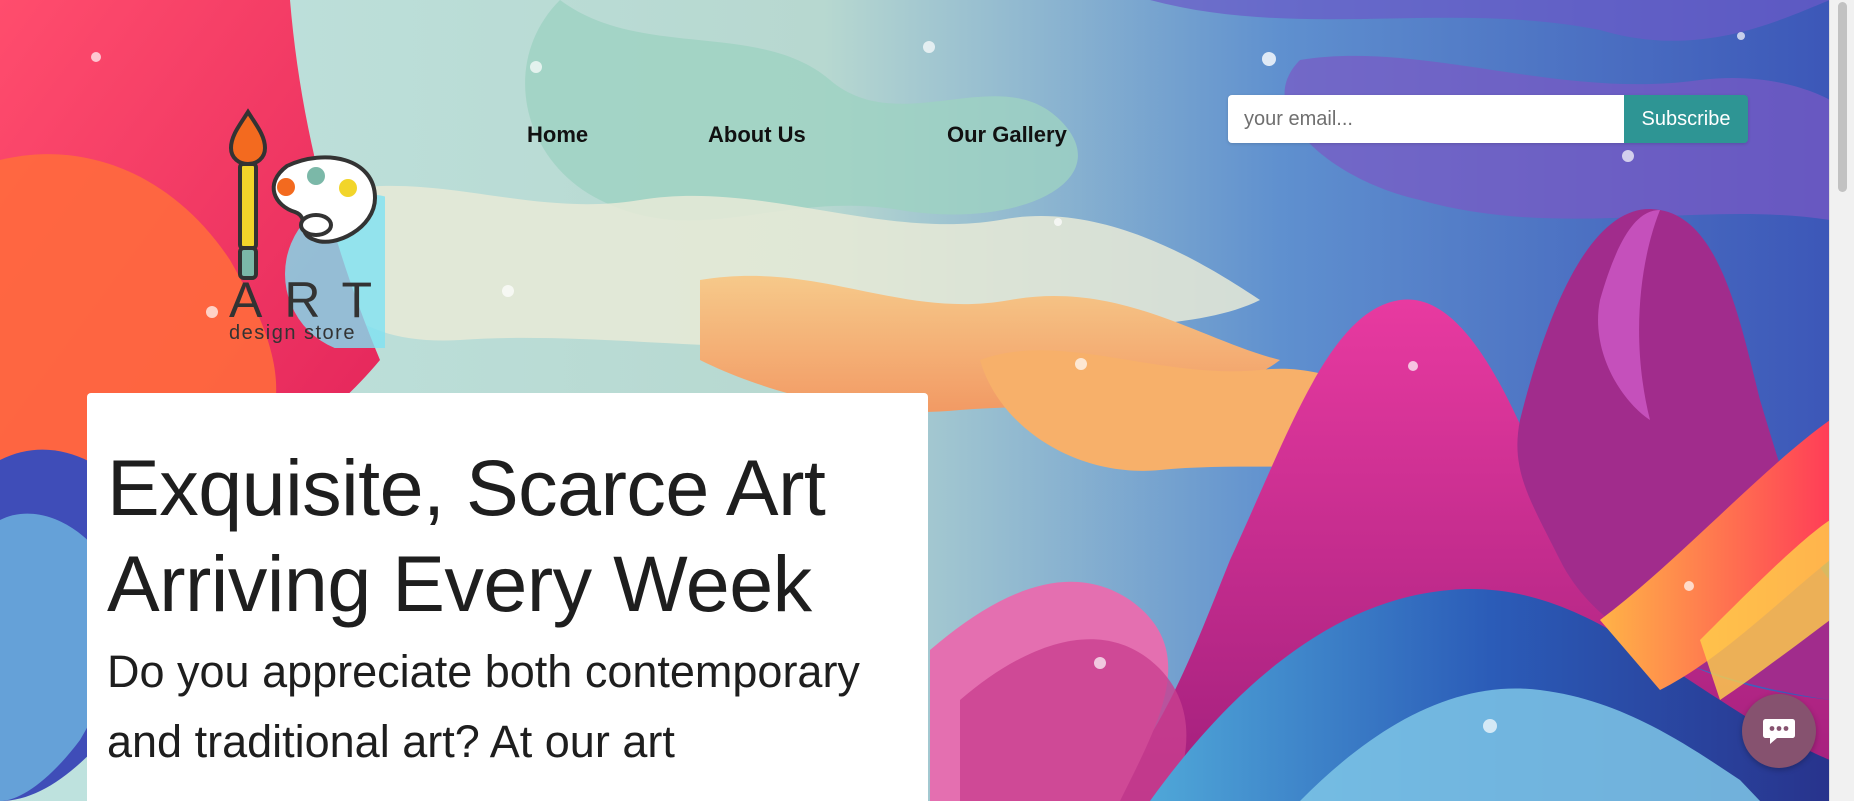 This screenshot has width=1854, height=801. I want to click on chat-bubble-icon, so click(1779, 731).